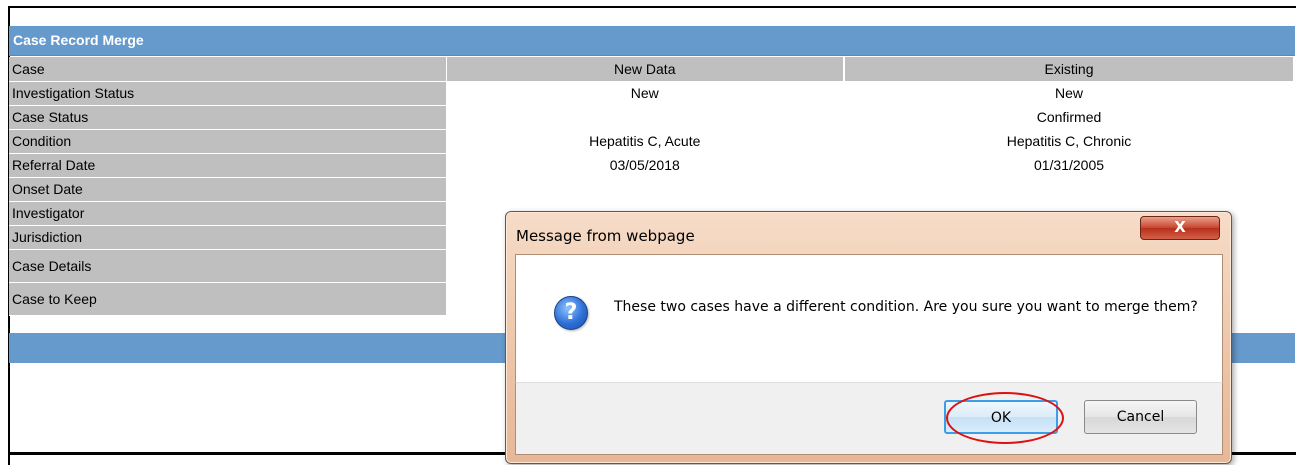 The width and height of the screenshot is (1296, 465). What do you see at coordinates (645, 189) in the screenshot?
I see `new-onset-date` at bounding box center [645, 189].